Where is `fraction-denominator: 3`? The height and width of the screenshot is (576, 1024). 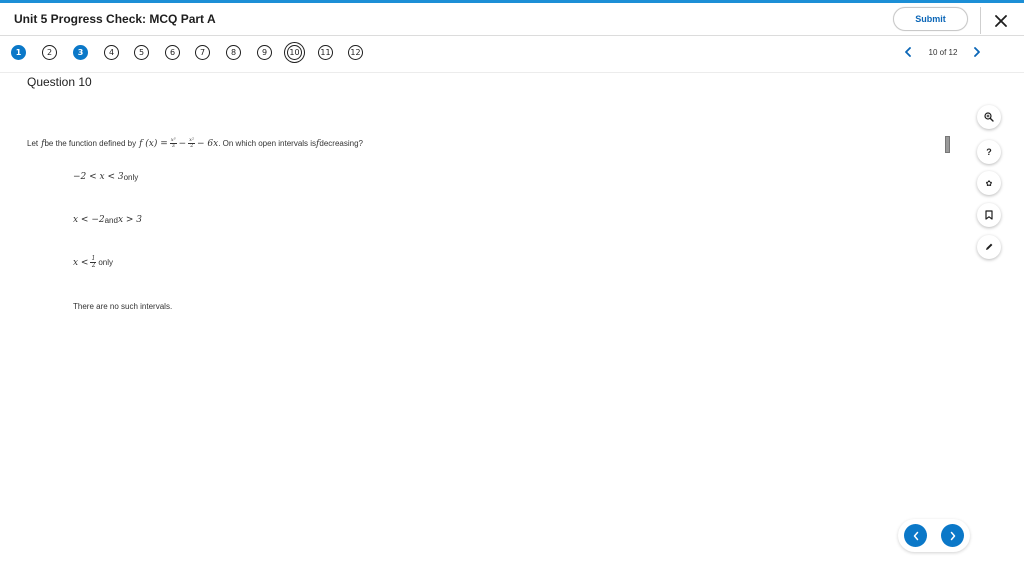 fraction-denominator: 3 is located at coordinates (173, 146).